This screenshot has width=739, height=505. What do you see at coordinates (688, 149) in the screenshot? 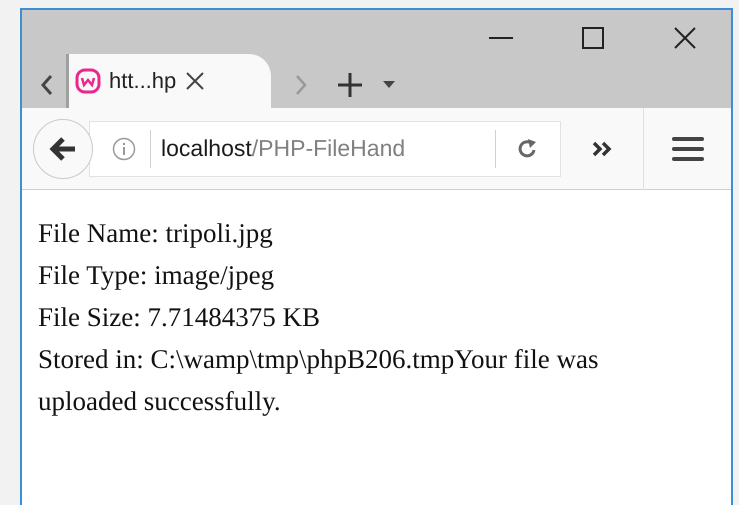
I see `menu-icon` at bounding box center [688, 149].